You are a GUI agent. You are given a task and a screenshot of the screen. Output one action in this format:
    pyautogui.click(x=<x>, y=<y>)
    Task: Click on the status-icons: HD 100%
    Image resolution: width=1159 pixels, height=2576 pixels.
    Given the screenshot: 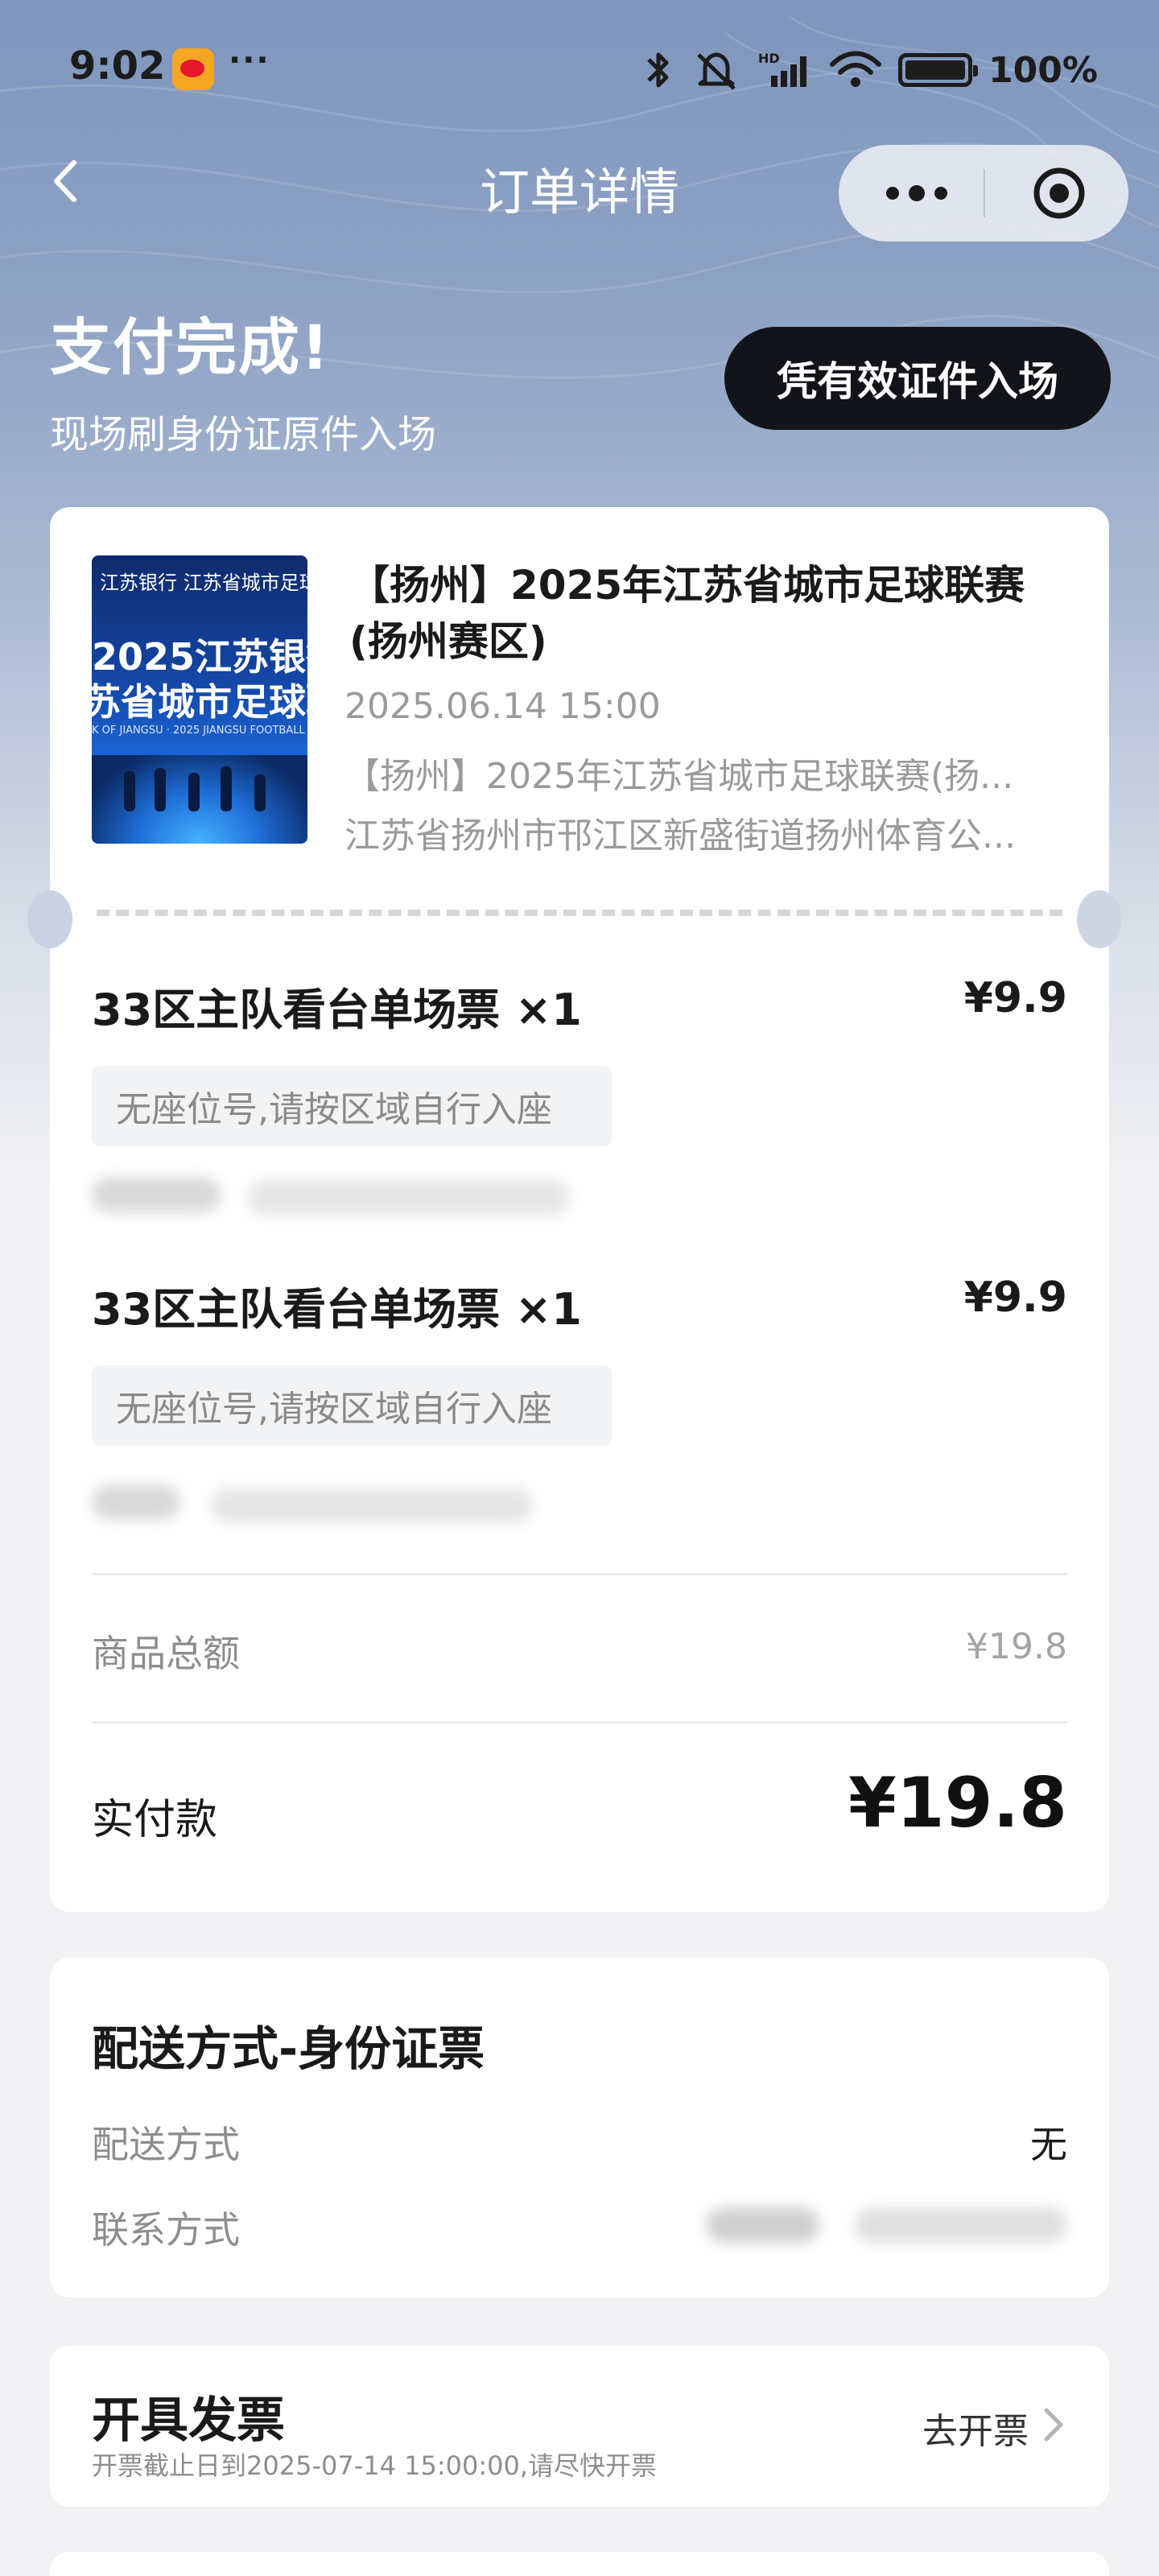 What is the action you would take?
    pyautogui.click(x=869, y=70)
    